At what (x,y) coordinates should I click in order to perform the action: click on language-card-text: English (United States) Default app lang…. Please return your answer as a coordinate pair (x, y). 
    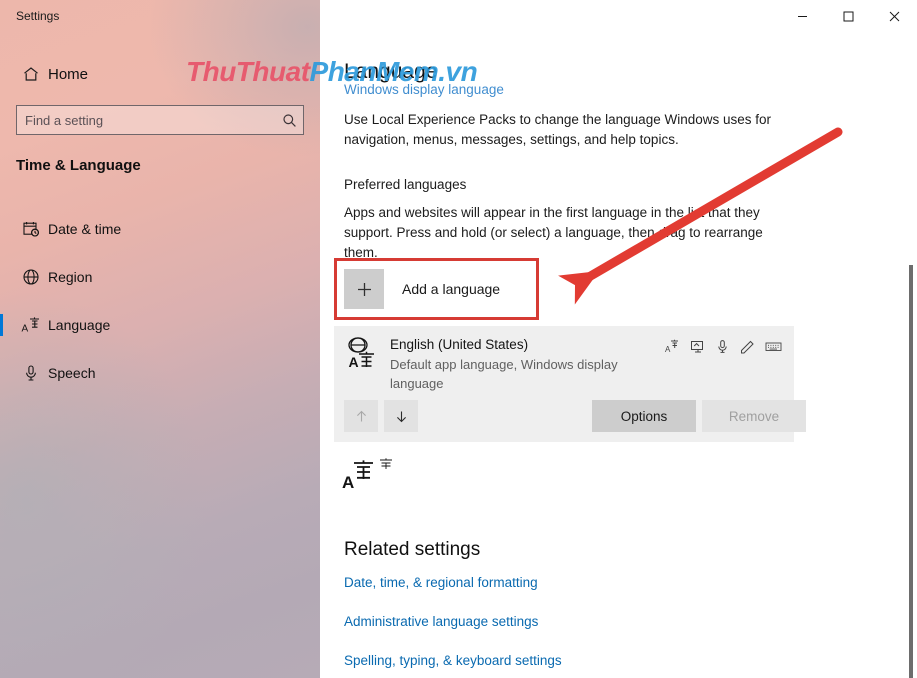
    Looking at the image, I should click on (525, 363).